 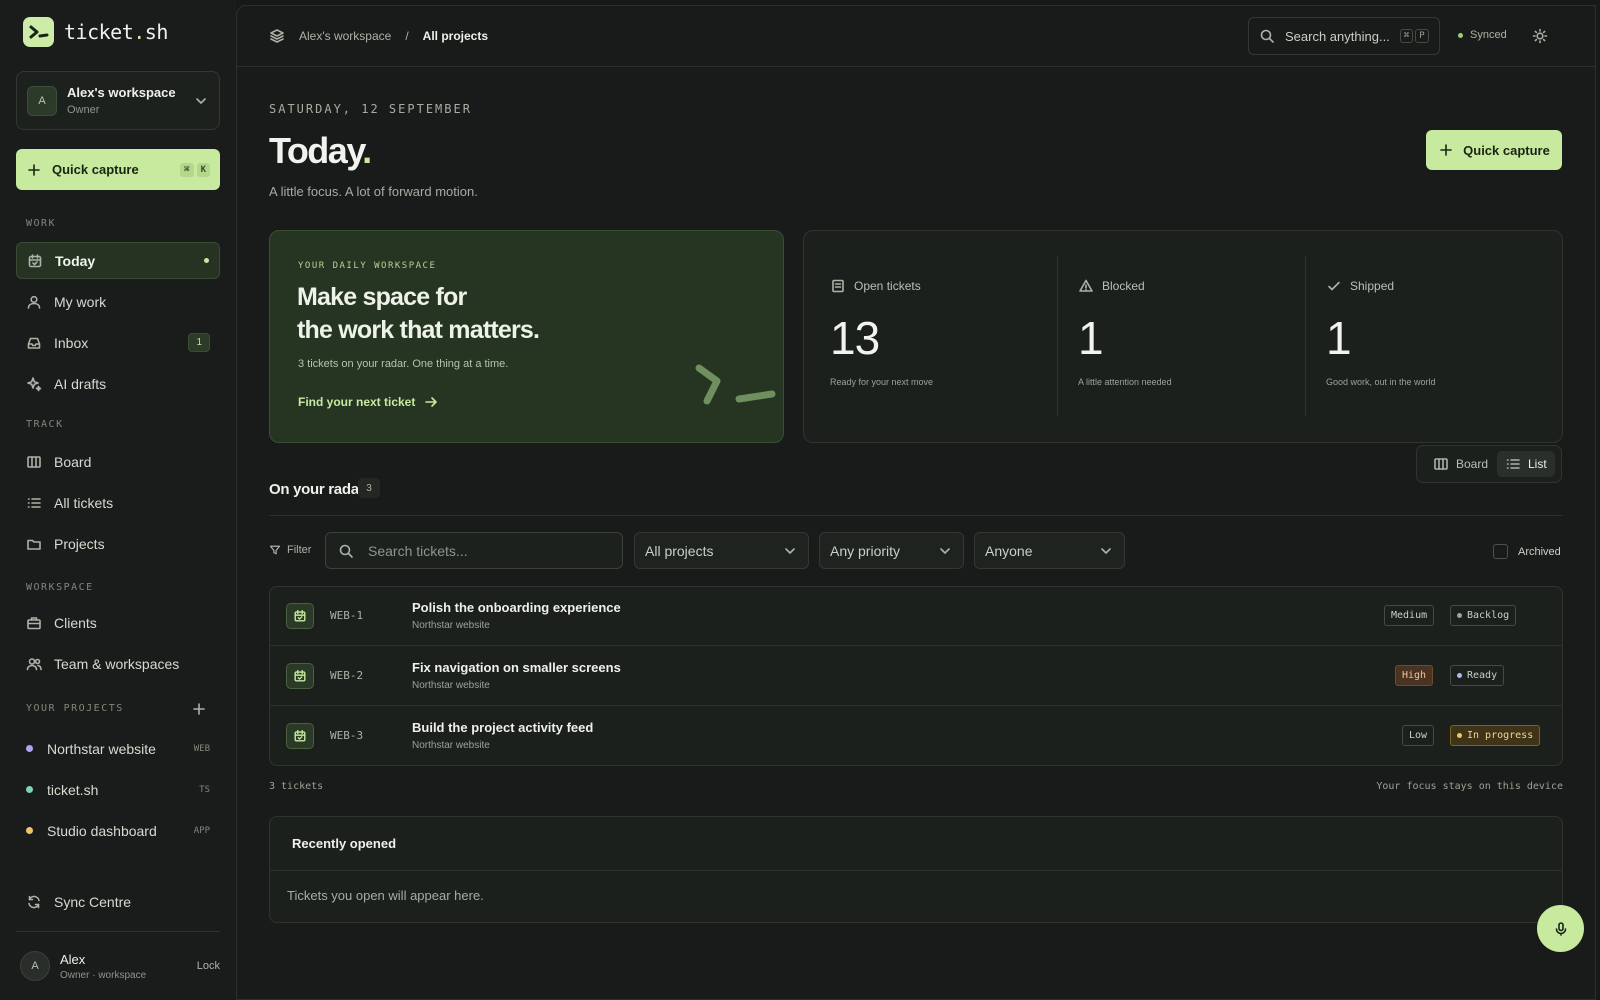 What do you see at coordinates (1477, 675) in the screenshot?
I see `status-badge: Ready` at bounding box center [1477, 675].